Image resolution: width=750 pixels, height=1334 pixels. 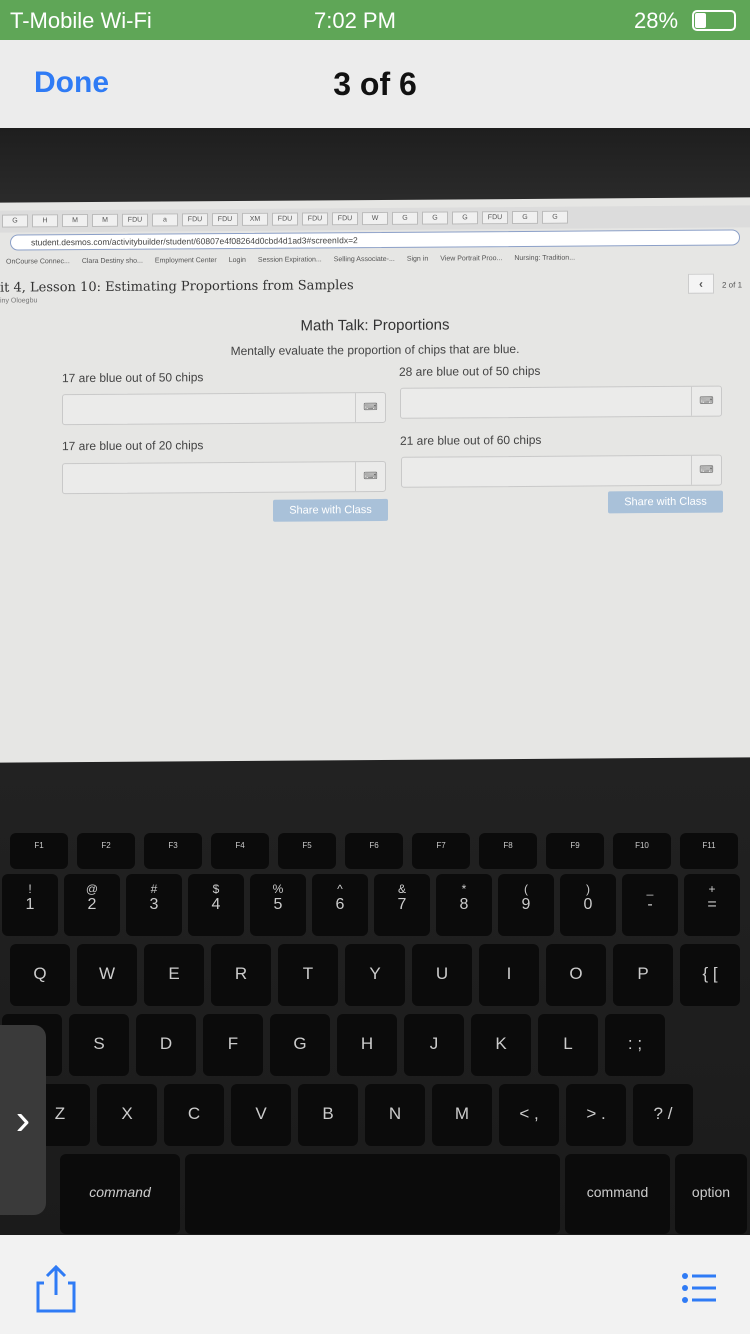 I want to click on key-8: * 8, so click(x=464, y=905).